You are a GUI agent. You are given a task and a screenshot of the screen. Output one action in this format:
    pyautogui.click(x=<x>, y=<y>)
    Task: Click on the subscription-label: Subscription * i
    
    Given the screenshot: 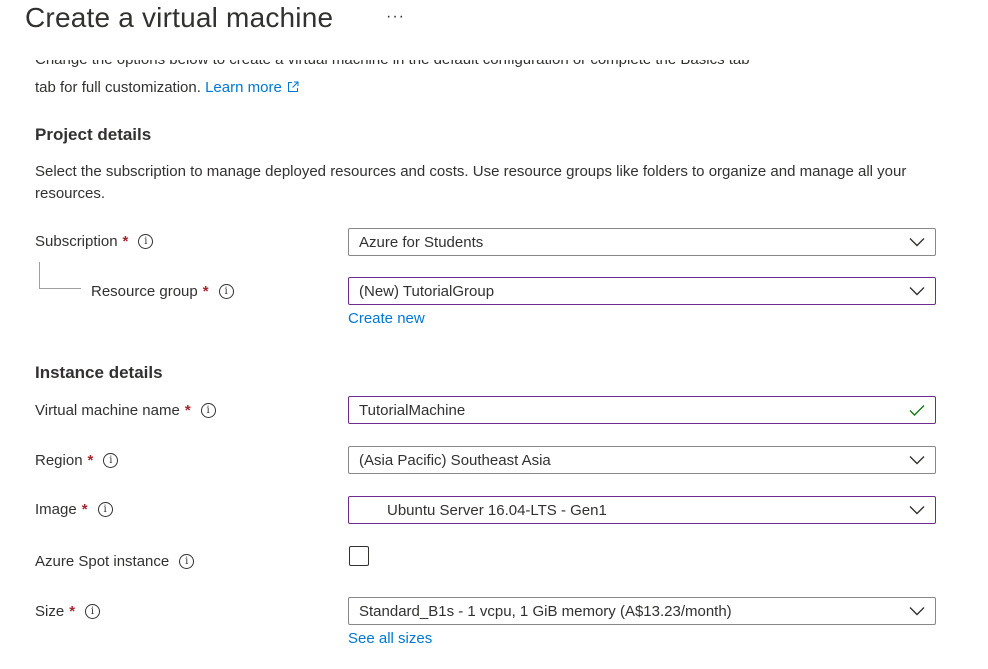 What is the action you would take?
    pyautogui.click(x=94, y=241)
    